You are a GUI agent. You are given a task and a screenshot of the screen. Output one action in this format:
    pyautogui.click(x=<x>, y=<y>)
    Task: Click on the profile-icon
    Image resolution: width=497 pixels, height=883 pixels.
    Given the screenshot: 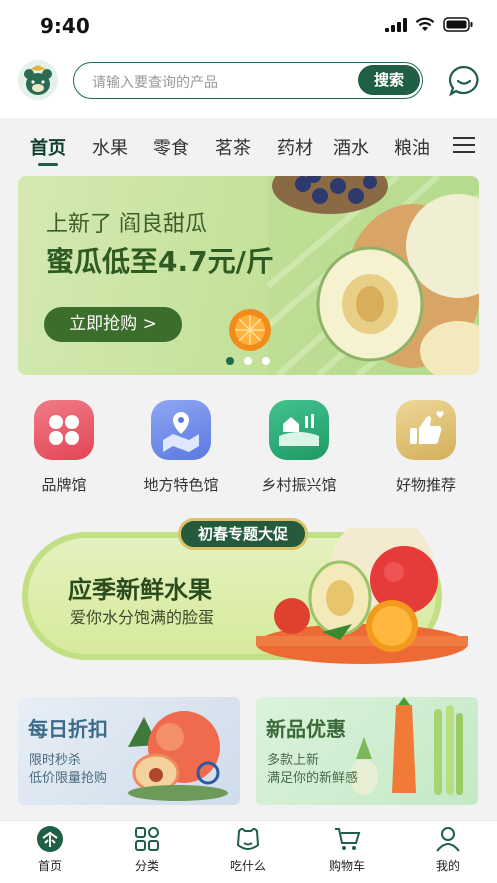 What is the action you would take?
    pyautogui.click(x=448, y=839)
    